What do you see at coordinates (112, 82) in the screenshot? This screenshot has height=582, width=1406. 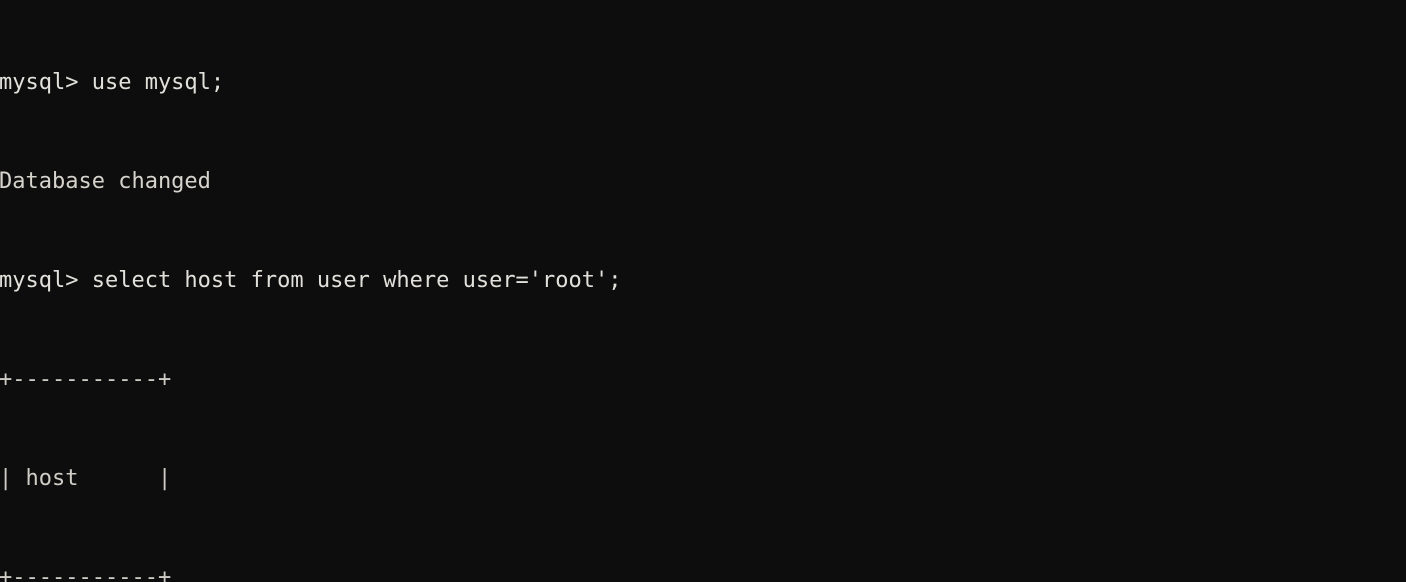 I see `terminal-line-use-mysql: mysql> use mysql;` at bounding box center [112, 82].